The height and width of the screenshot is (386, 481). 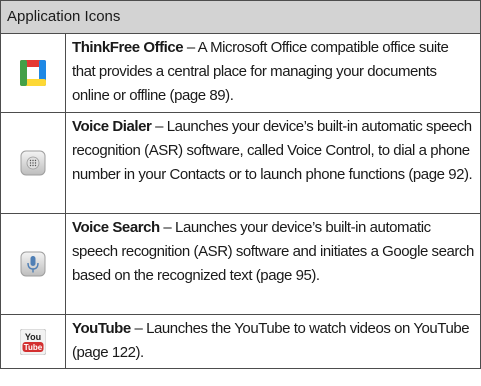 I want to click on app-name: Voice Search, so click(x=116, y=227).